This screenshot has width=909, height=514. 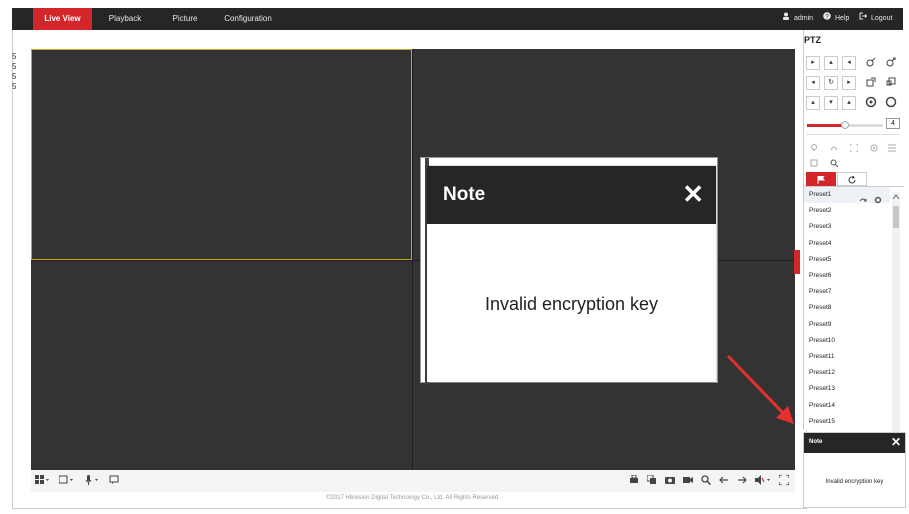 I want to click on zoom-in-icon, so click(x=871, y=63).